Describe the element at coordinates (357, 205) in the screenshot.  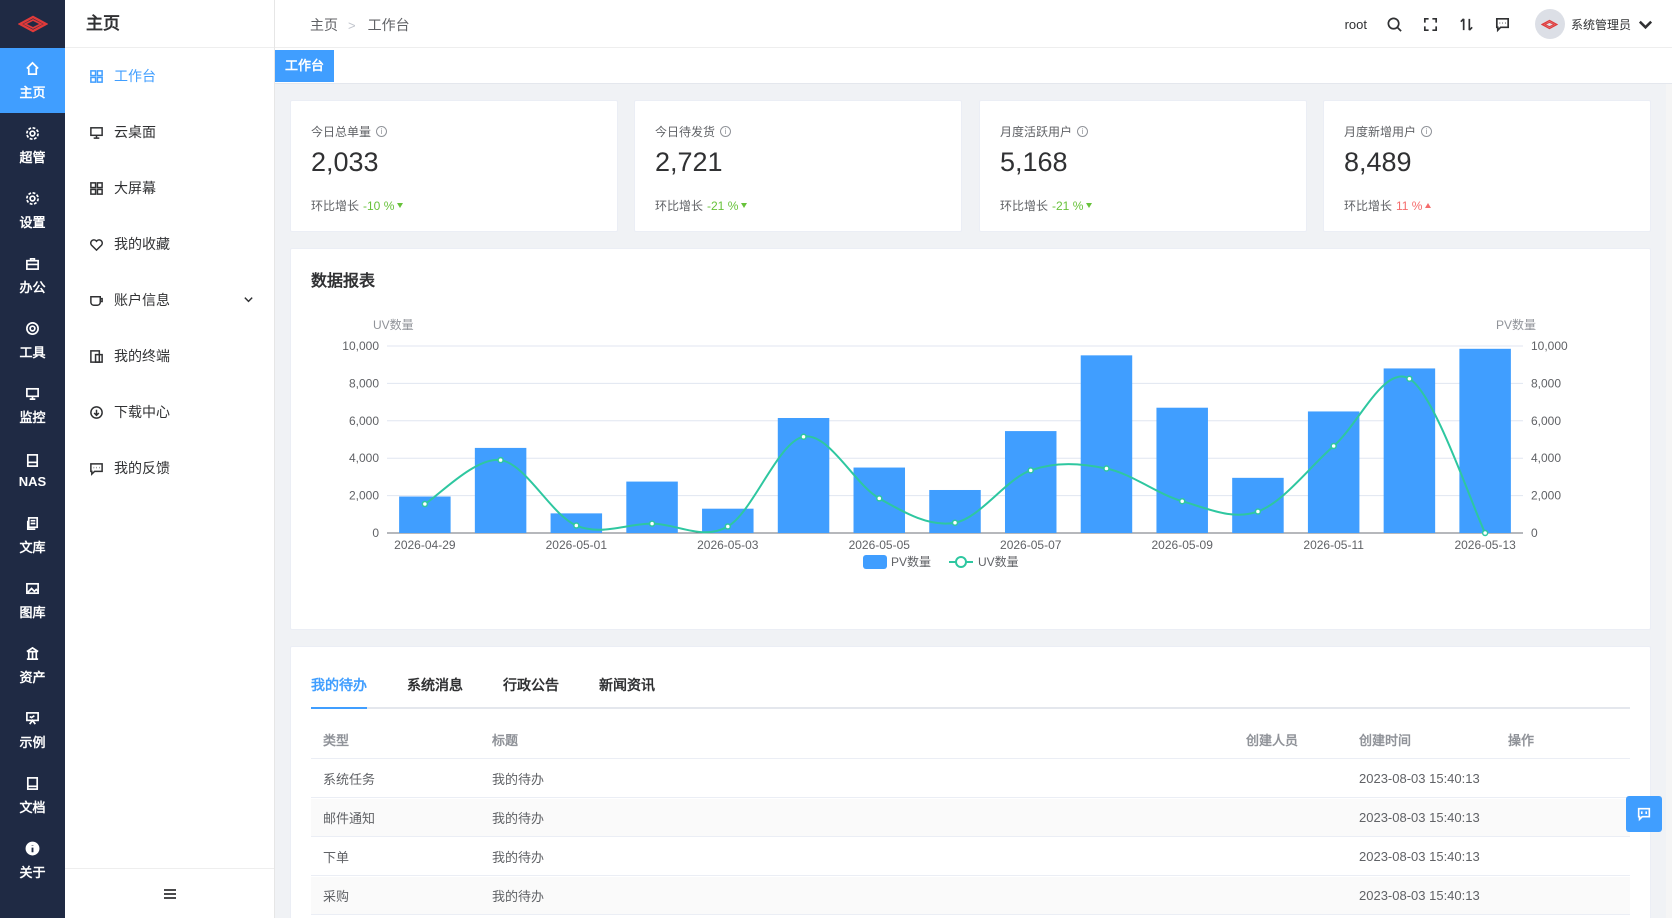
I see `stat-trend: 环比增长 -10 %` at that location.